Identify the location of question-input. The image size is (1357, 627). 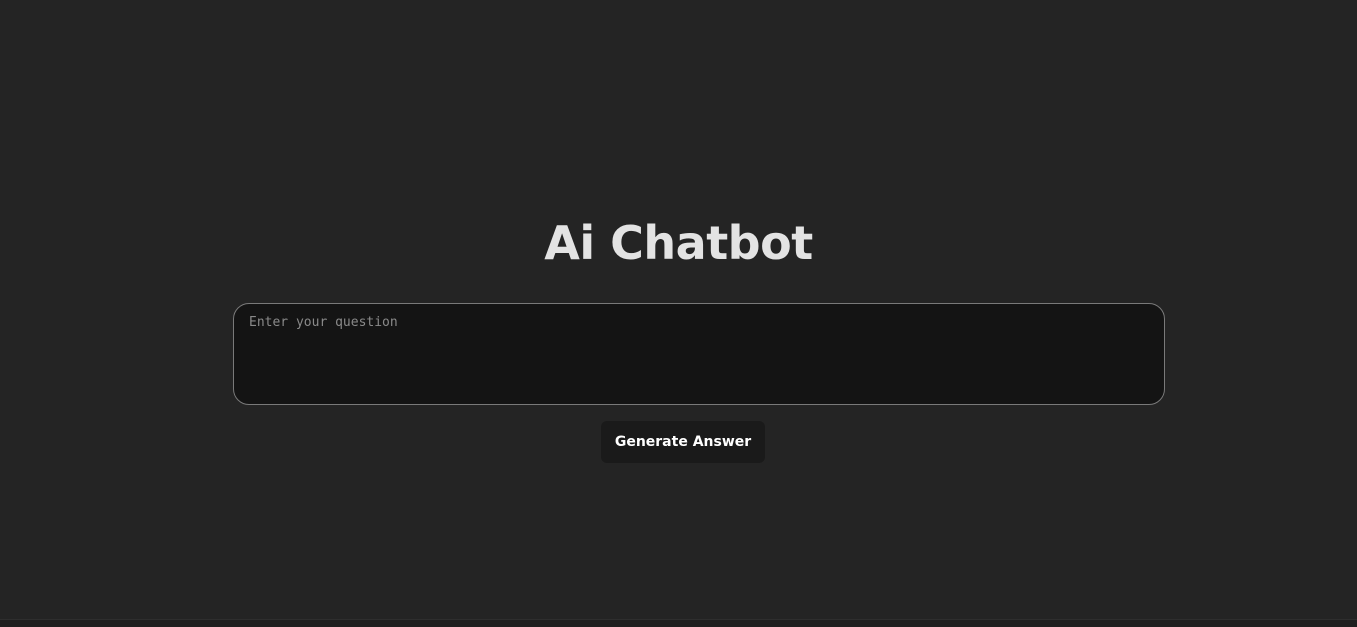
(699, 354).